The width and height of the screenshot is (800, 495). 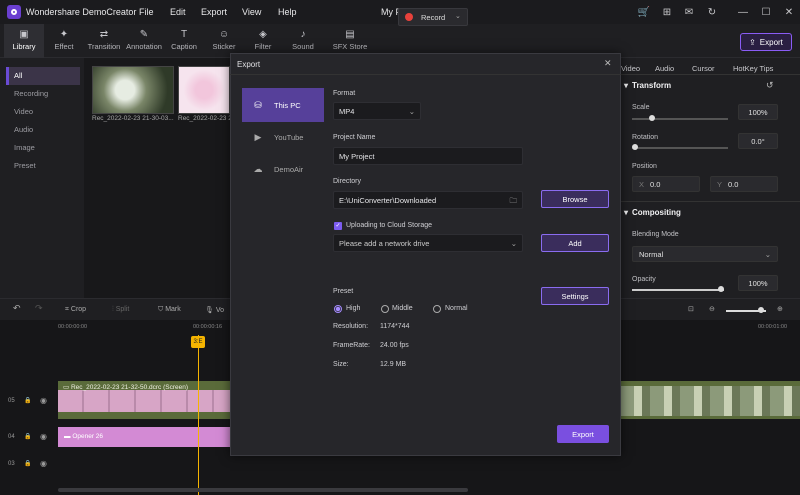 What do you see at coordinates (402, 308) in the screenshot?
I see `preset-middle-label: Middle` at bounding box center [402, 308].